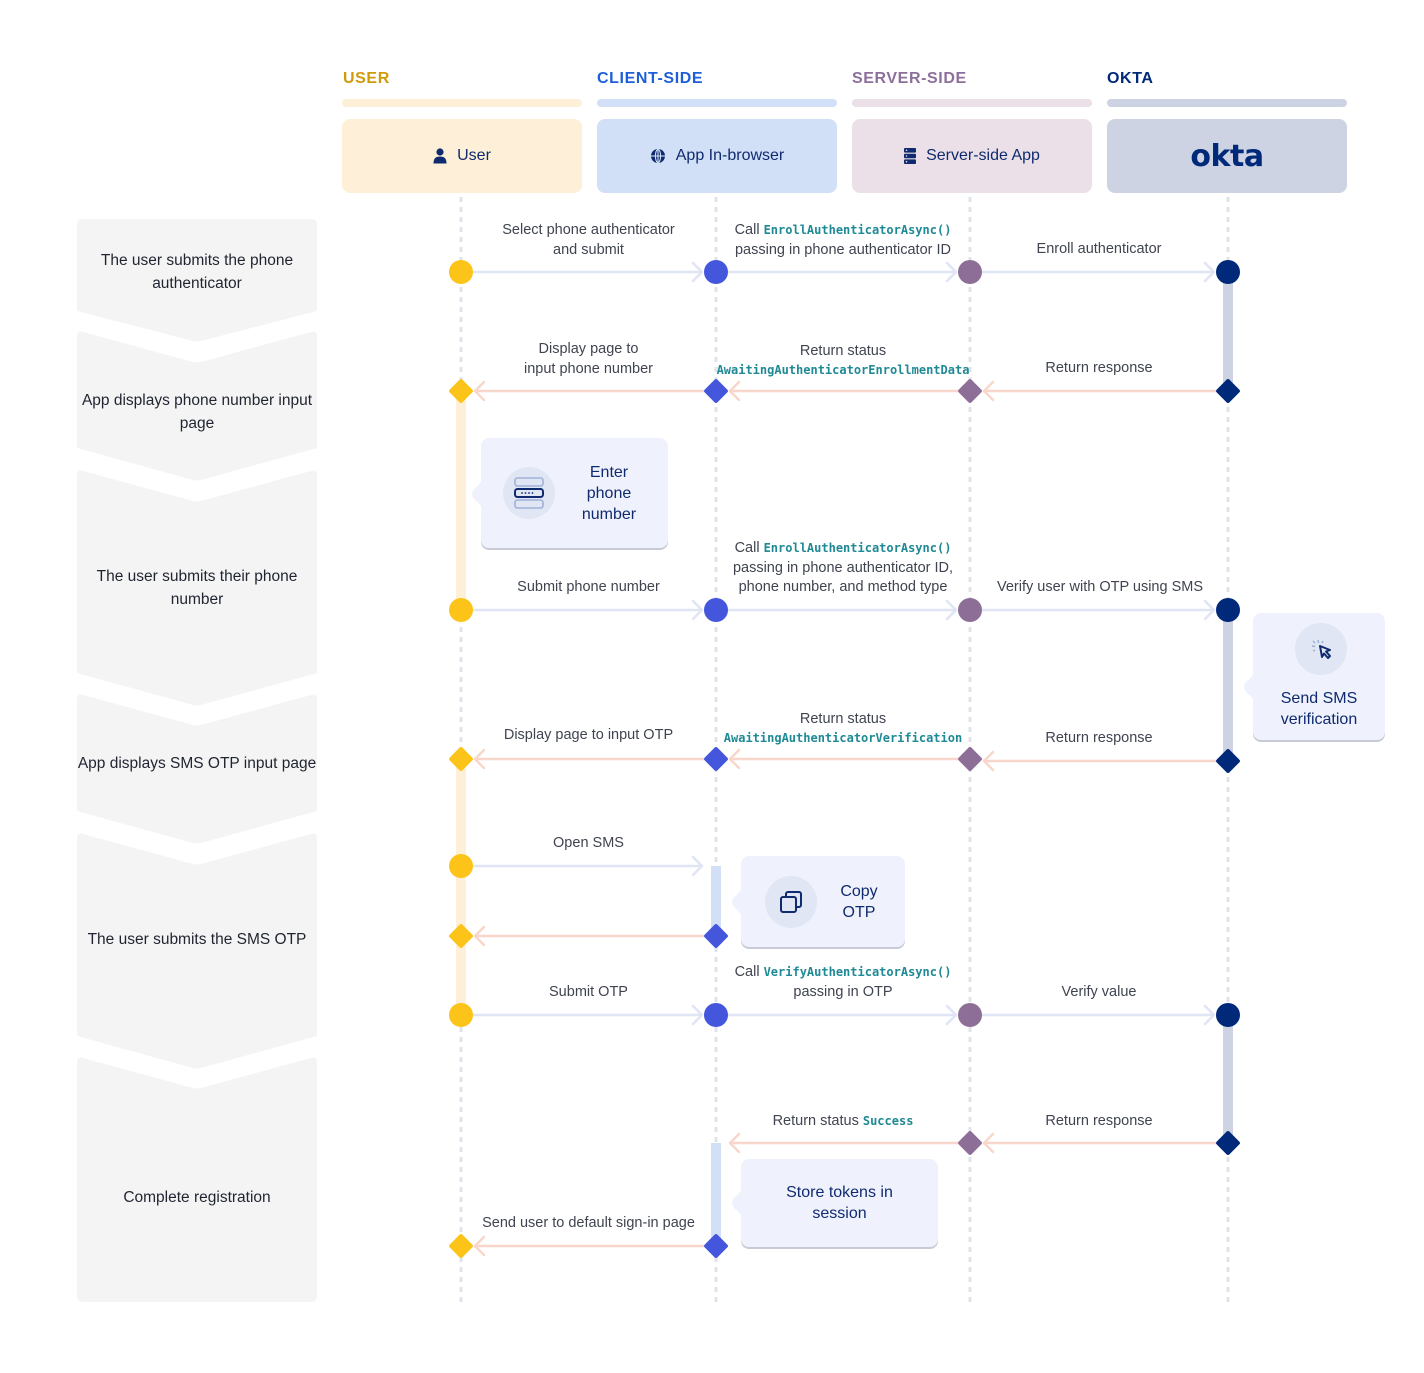  I want to click on note-label: Send SMS verification, so click(1319, 709).